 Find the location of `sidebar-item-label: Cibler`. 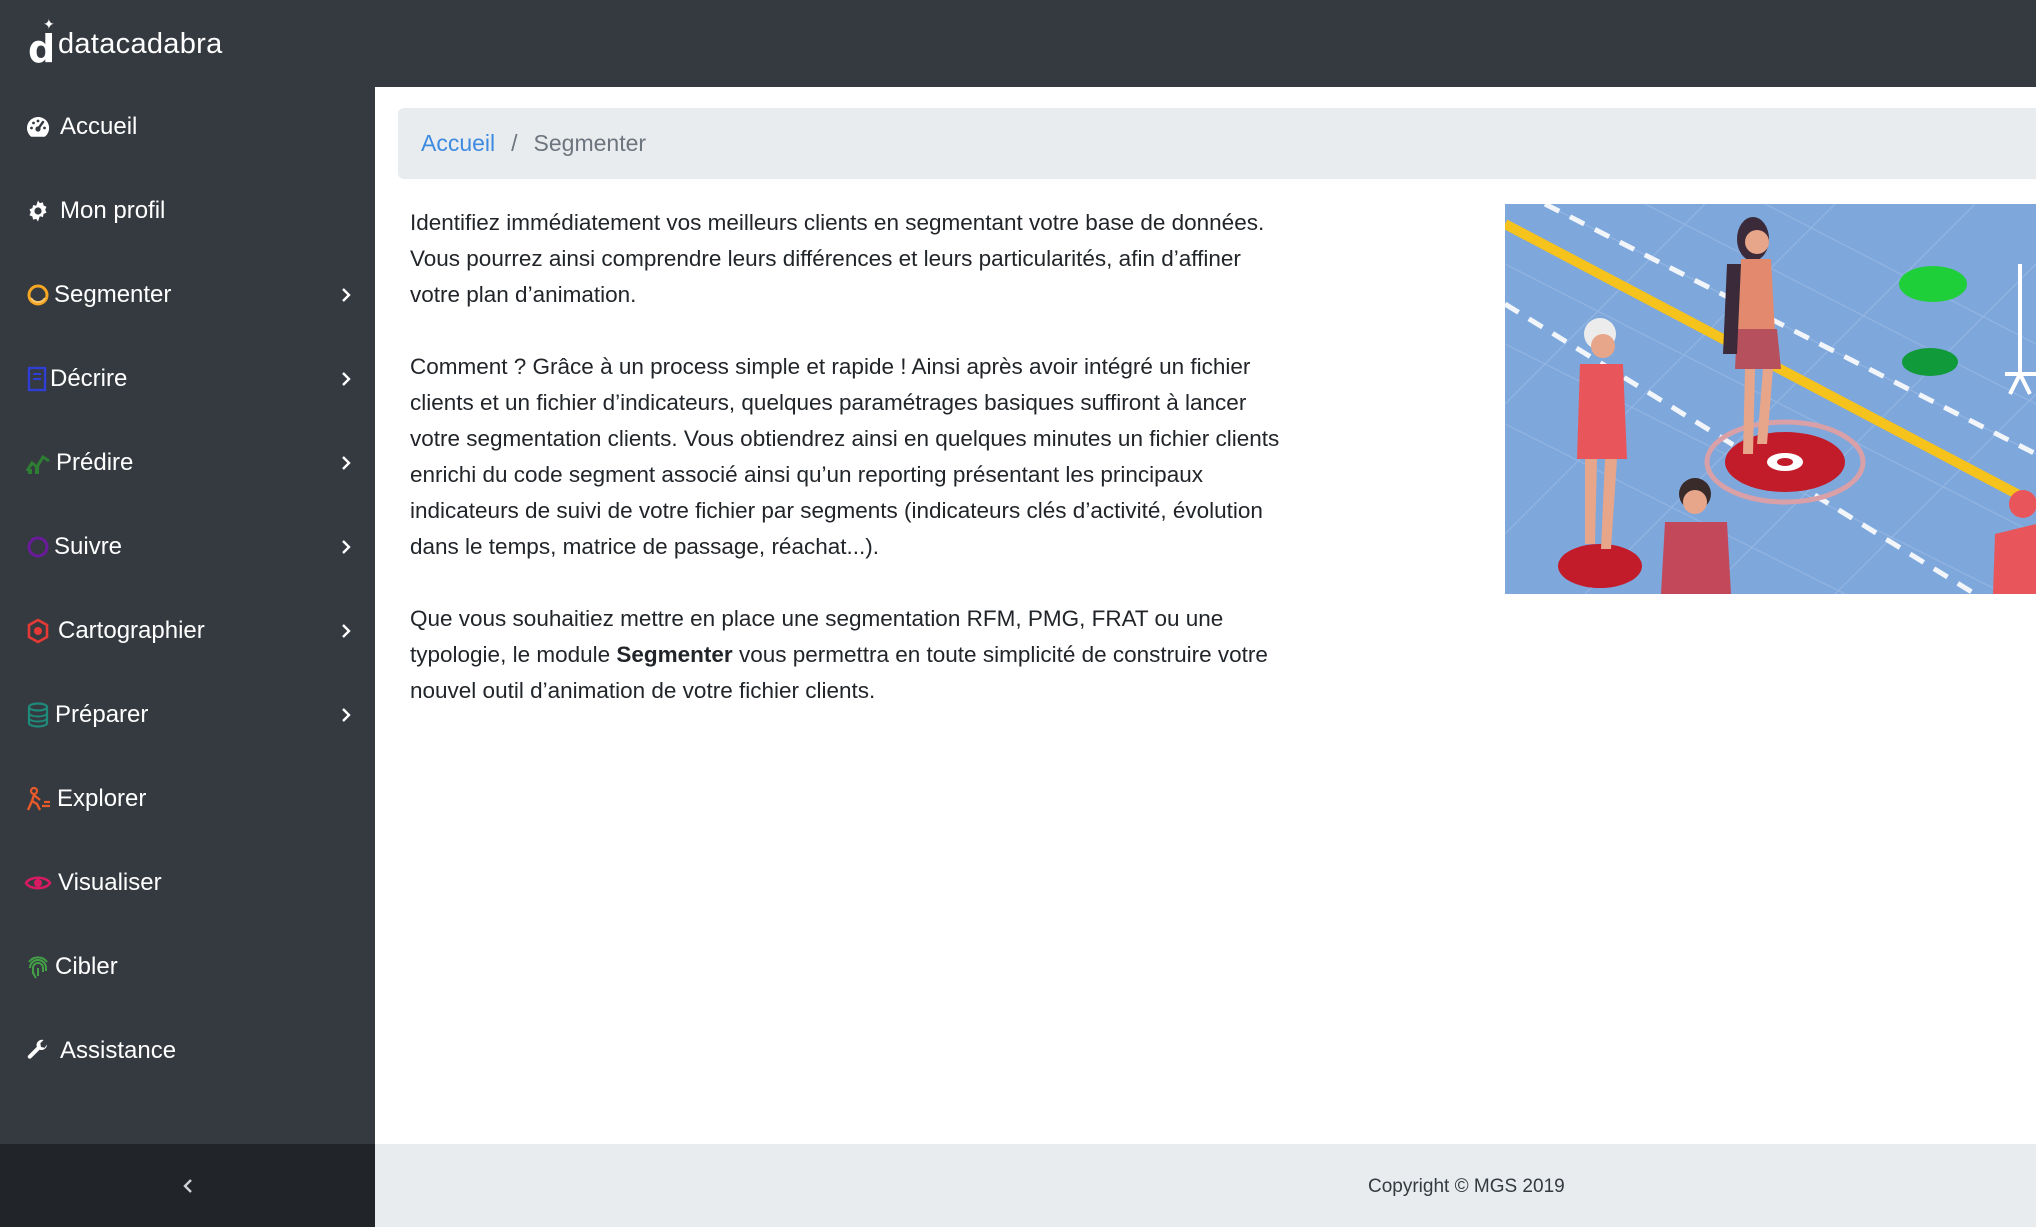

sidebar-item-label: Cibler is located at coordinates (86, 966).